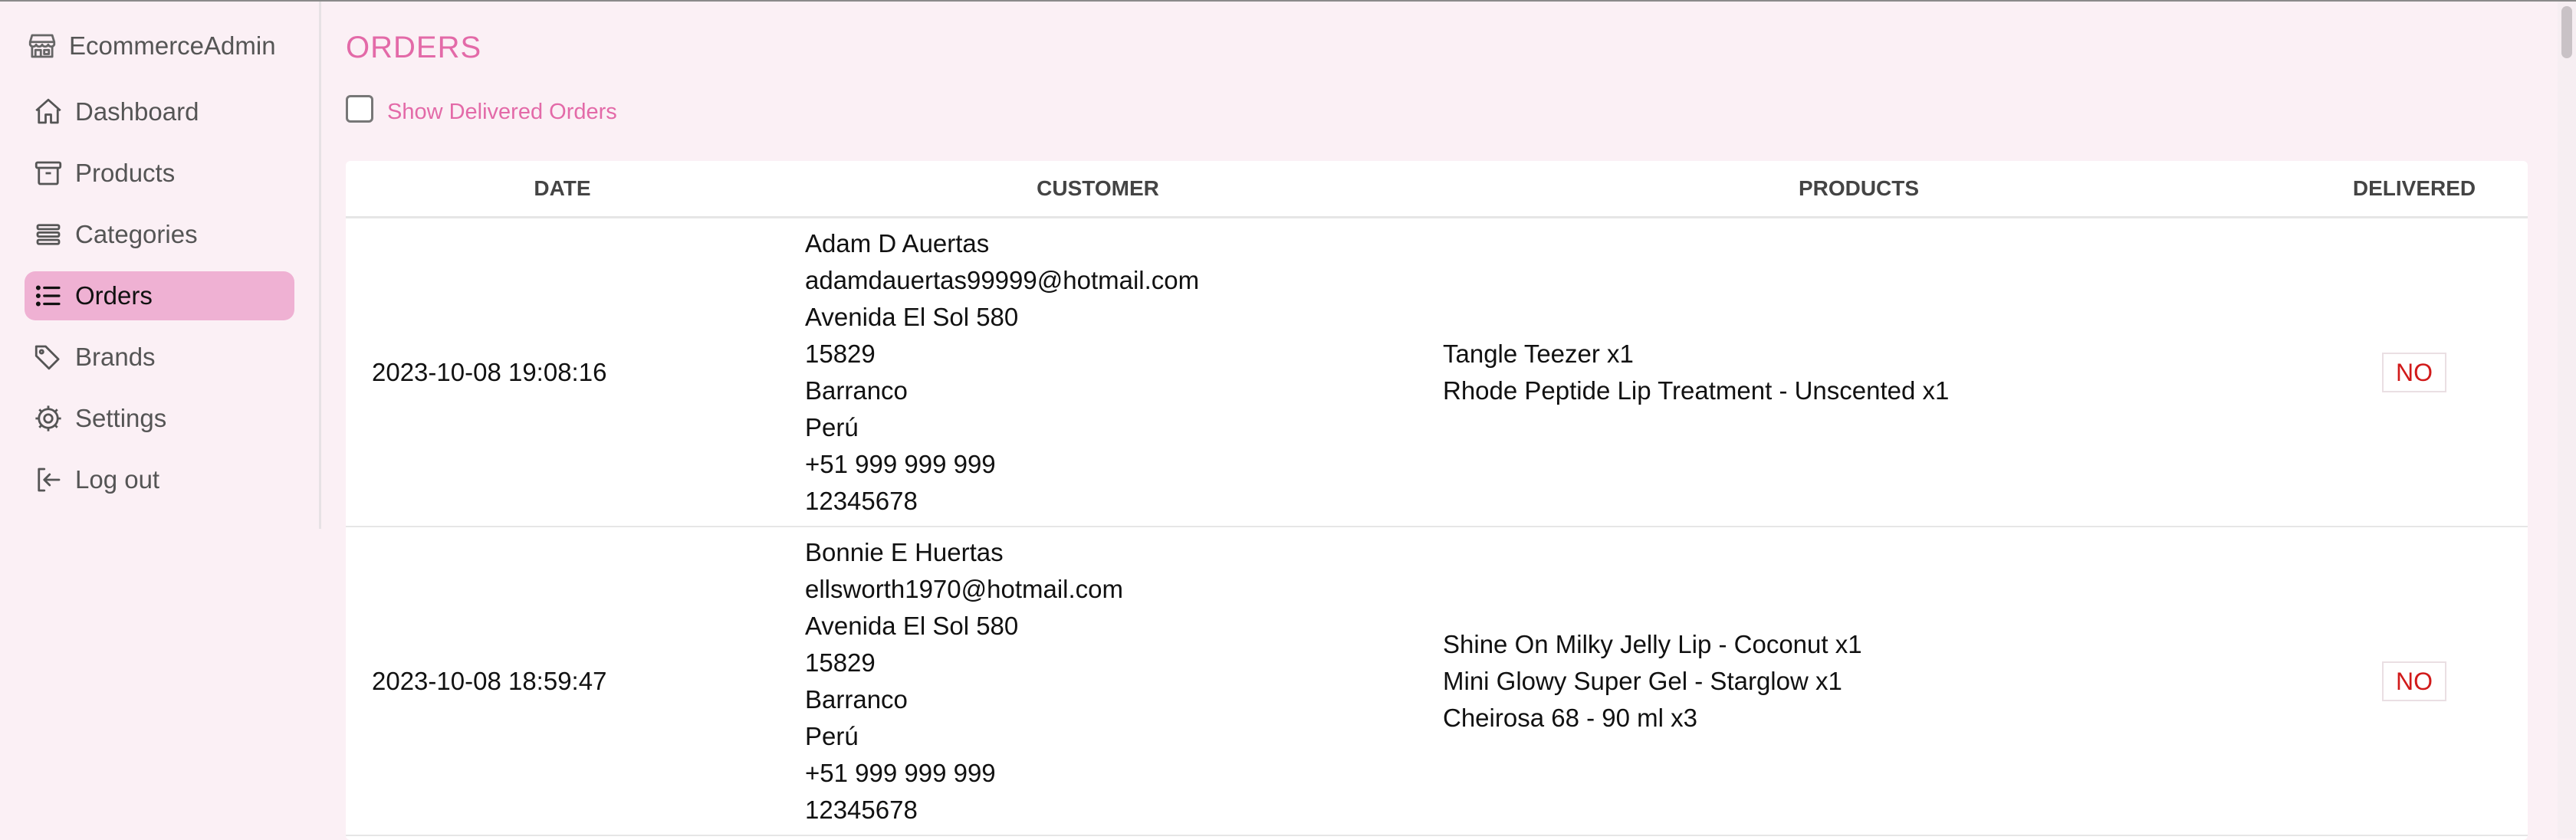 The width and height of the screenshot is (2576, 840). What do you see at coordinates (48, 357) in the screenshot?
I see `tag-icon` at bounding box center [48, 357].